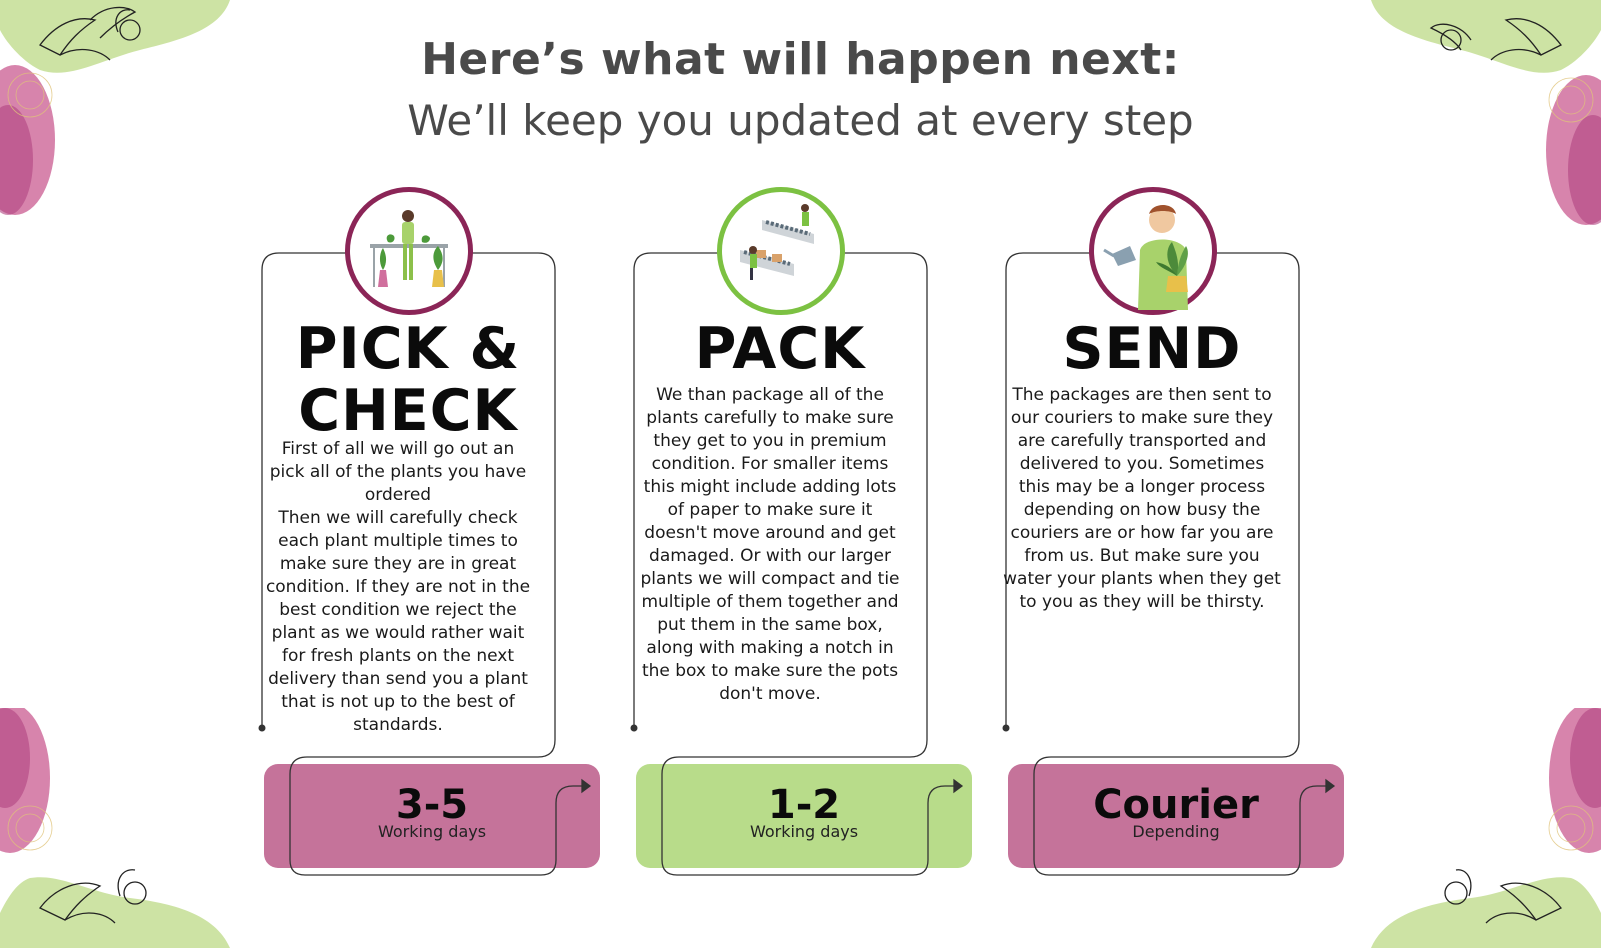 The height and width of the screenshot is (948, 1601). I want to click on step-title-line1: PICK &, so click(408, 349).